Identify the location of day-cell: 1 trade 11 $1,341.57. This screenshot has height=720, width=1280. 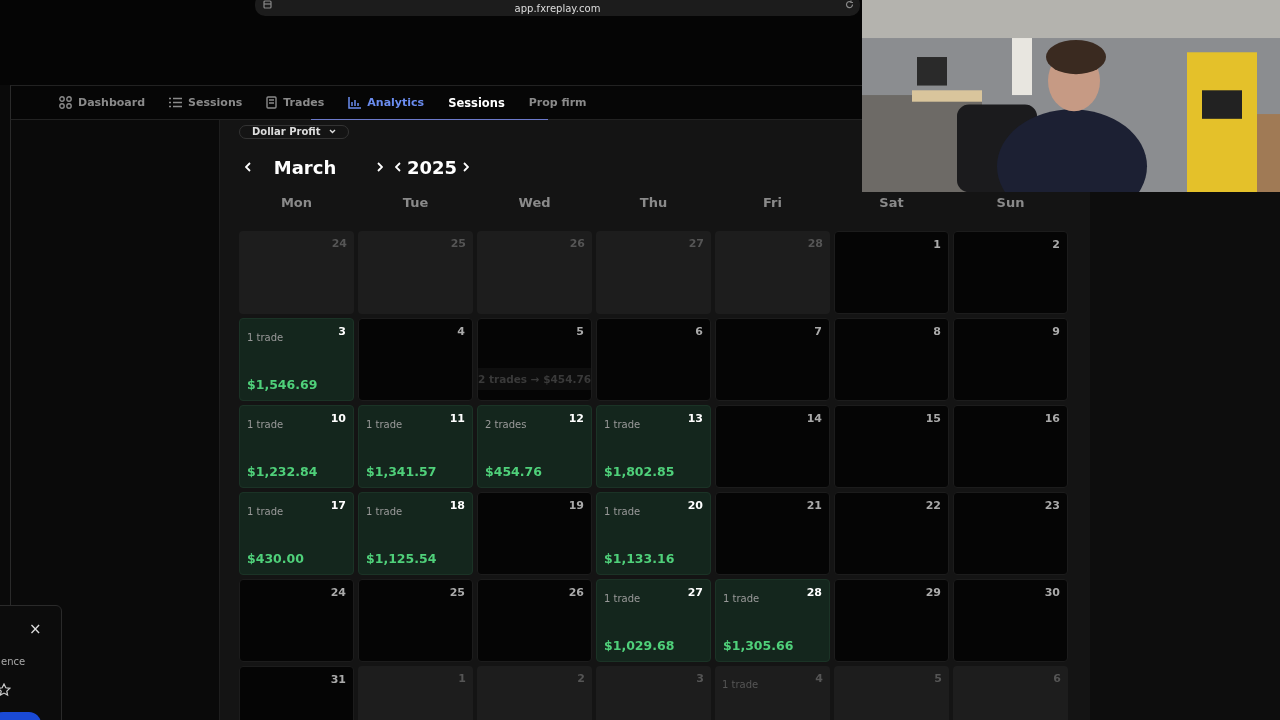
(415, 446).